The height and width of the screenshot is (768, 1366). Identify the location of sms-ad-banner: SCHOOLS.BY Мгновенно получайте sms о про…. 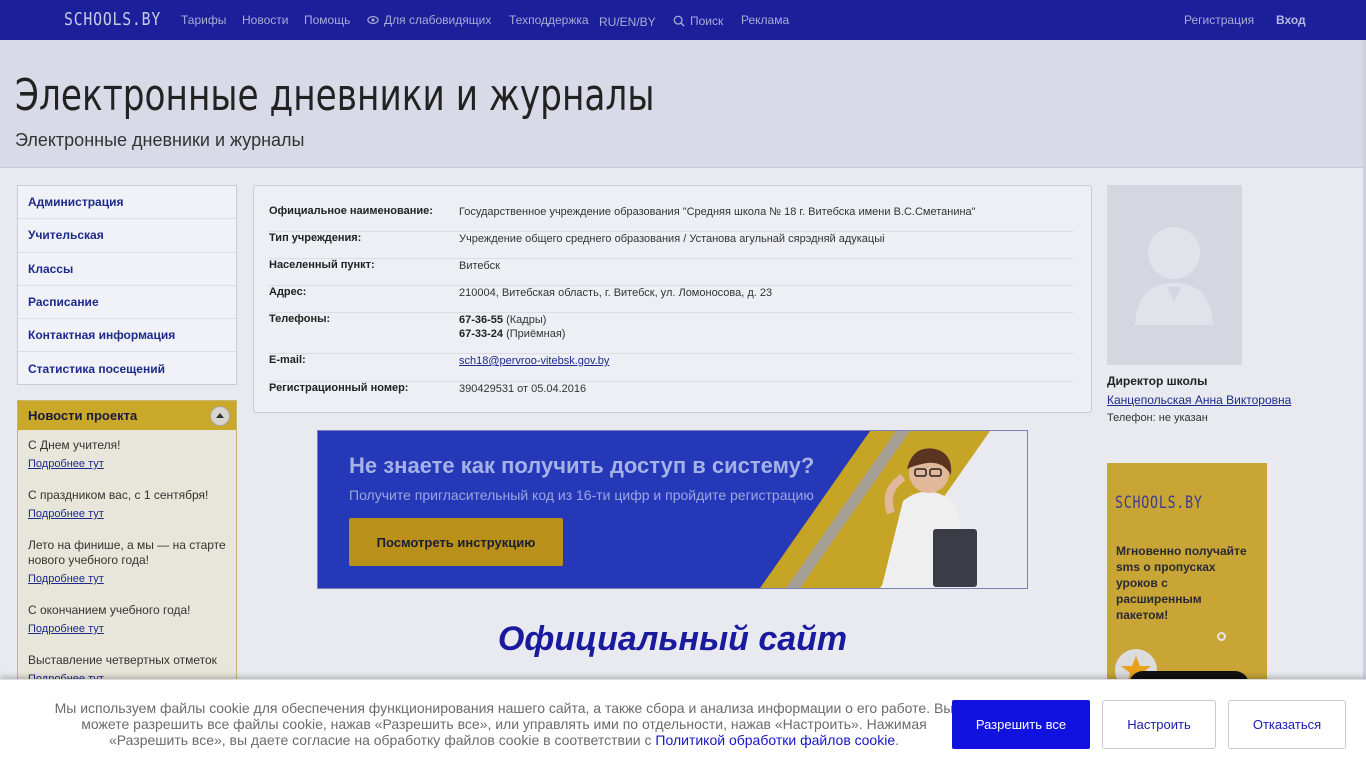
(1187, 583).